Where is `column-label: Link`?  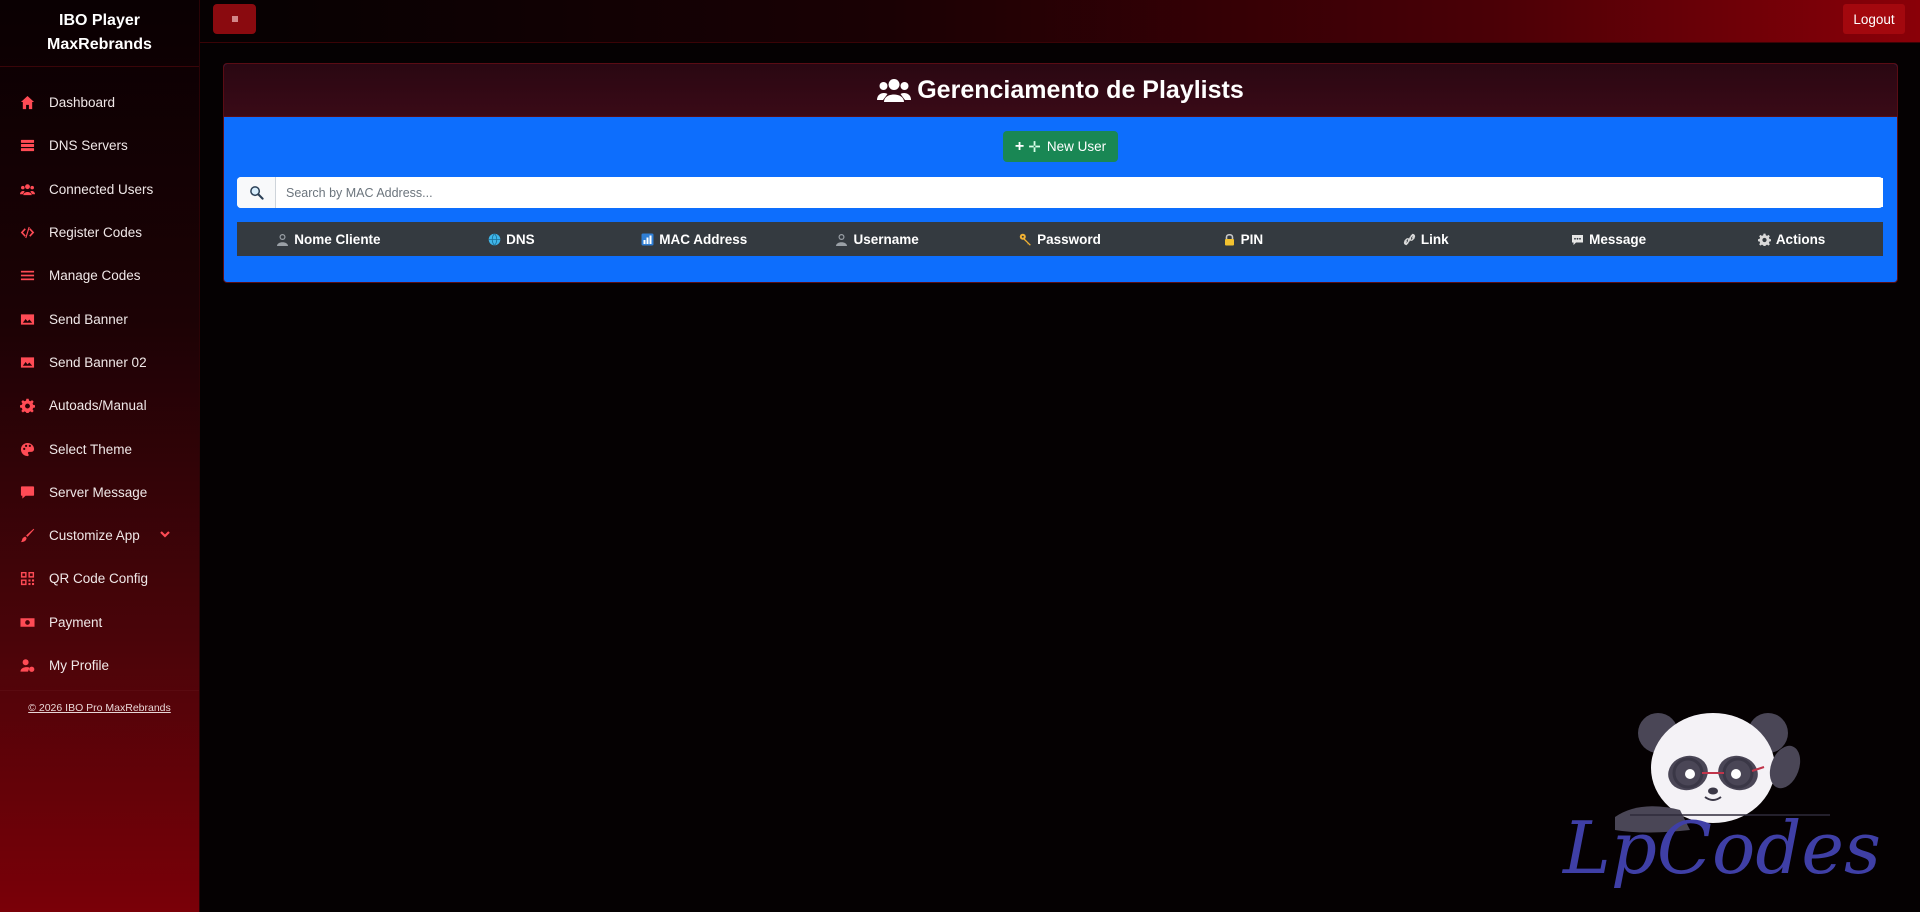 column-label: Link is located at coordinates (1434, 239).